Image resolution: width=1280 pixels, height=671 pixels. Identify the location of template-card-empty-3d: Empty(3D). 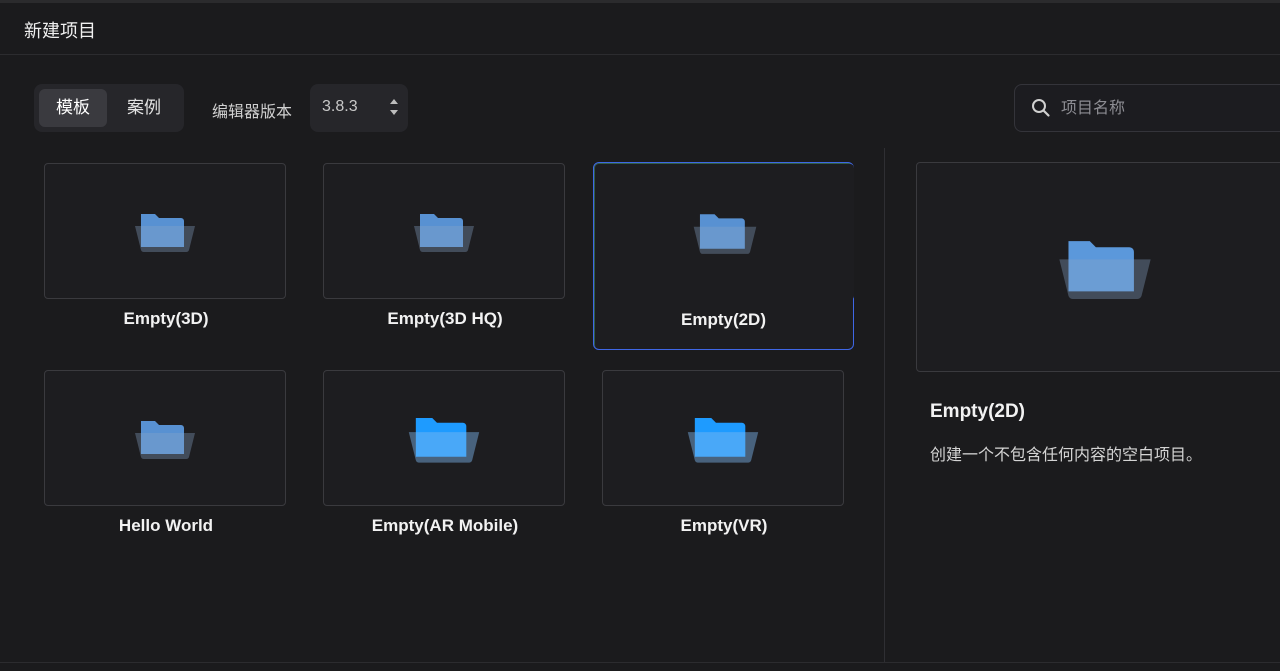
(166, 257).